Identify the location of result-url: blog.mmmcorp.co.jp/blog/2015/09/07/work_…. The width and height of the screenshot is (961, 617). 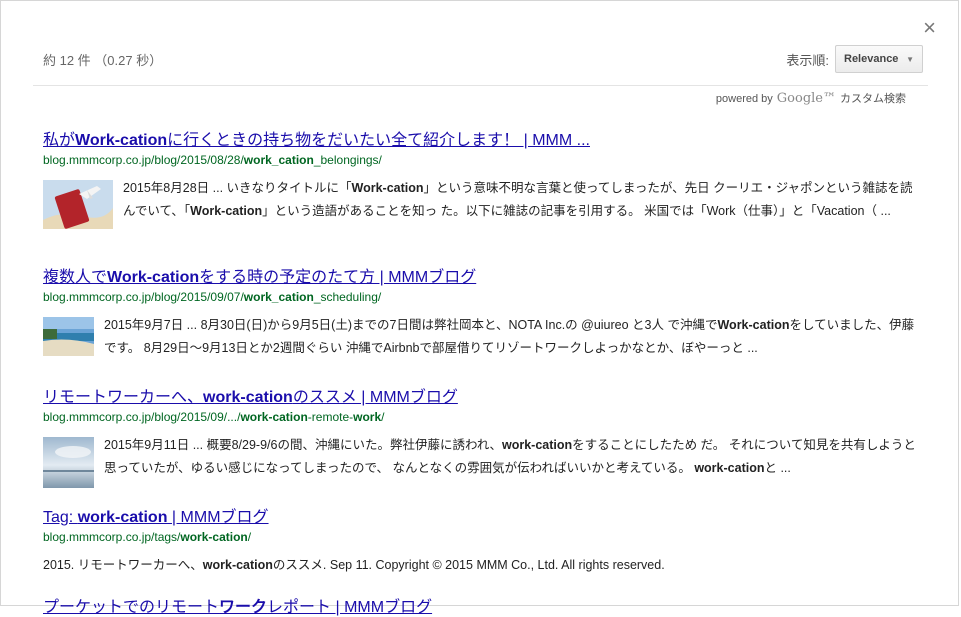
(212, 297).